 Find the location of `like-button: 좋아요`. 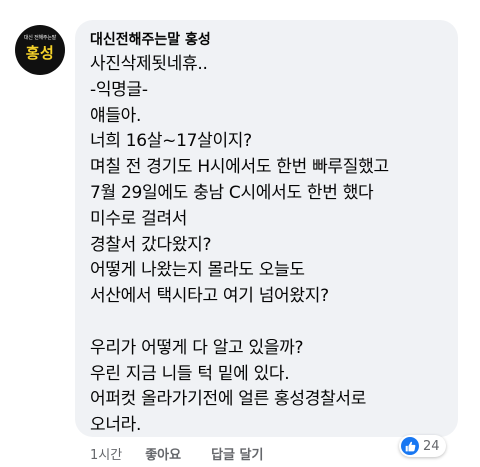

like-button: 좋아요 is located at coordinates (163, 453).